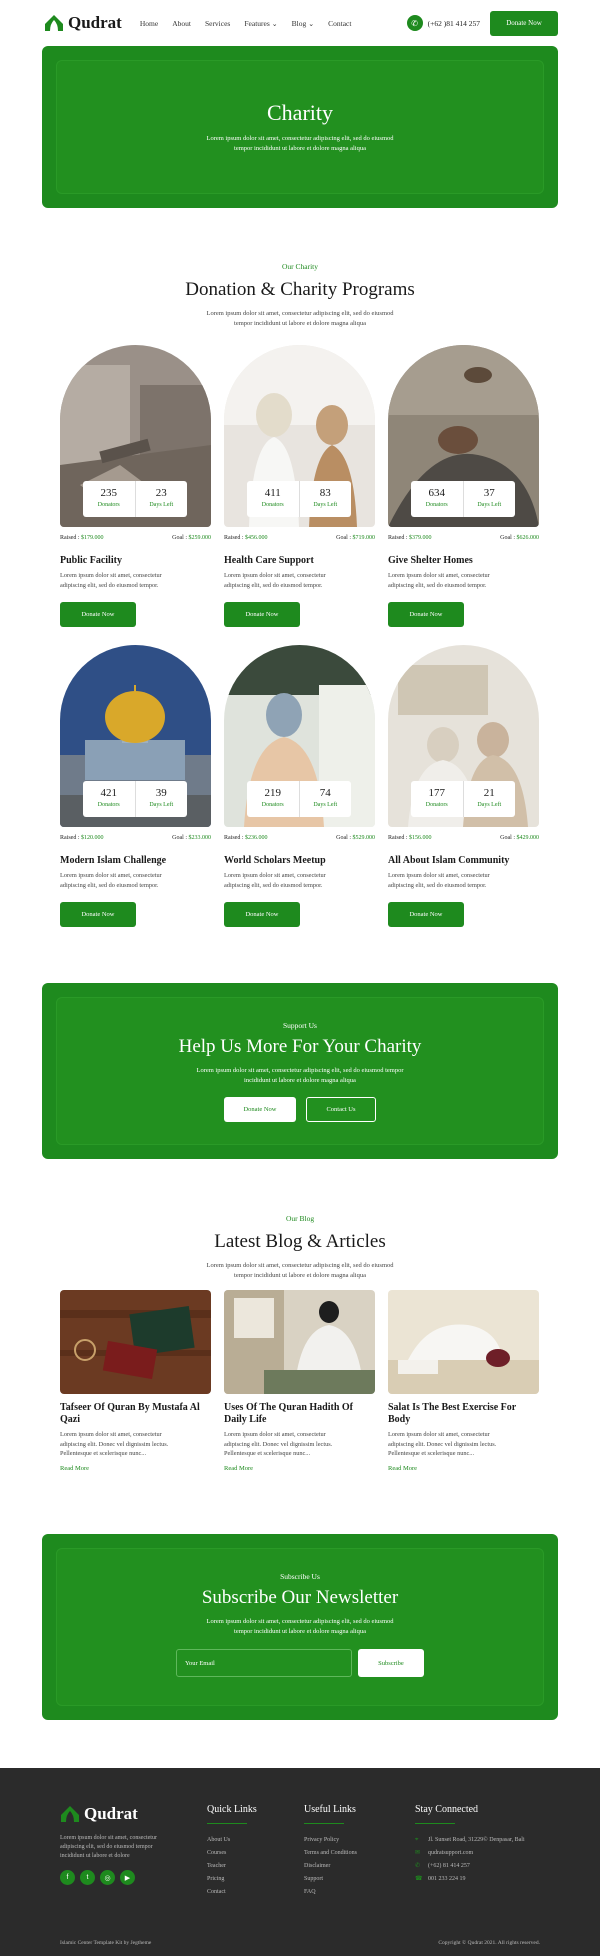 This screenshot has height=1956, width=600. What do you see at coordinates (232, 1840) in the screenshot?
I see `footer-link-about-us: About Us` at bounding box center [232, 1840].